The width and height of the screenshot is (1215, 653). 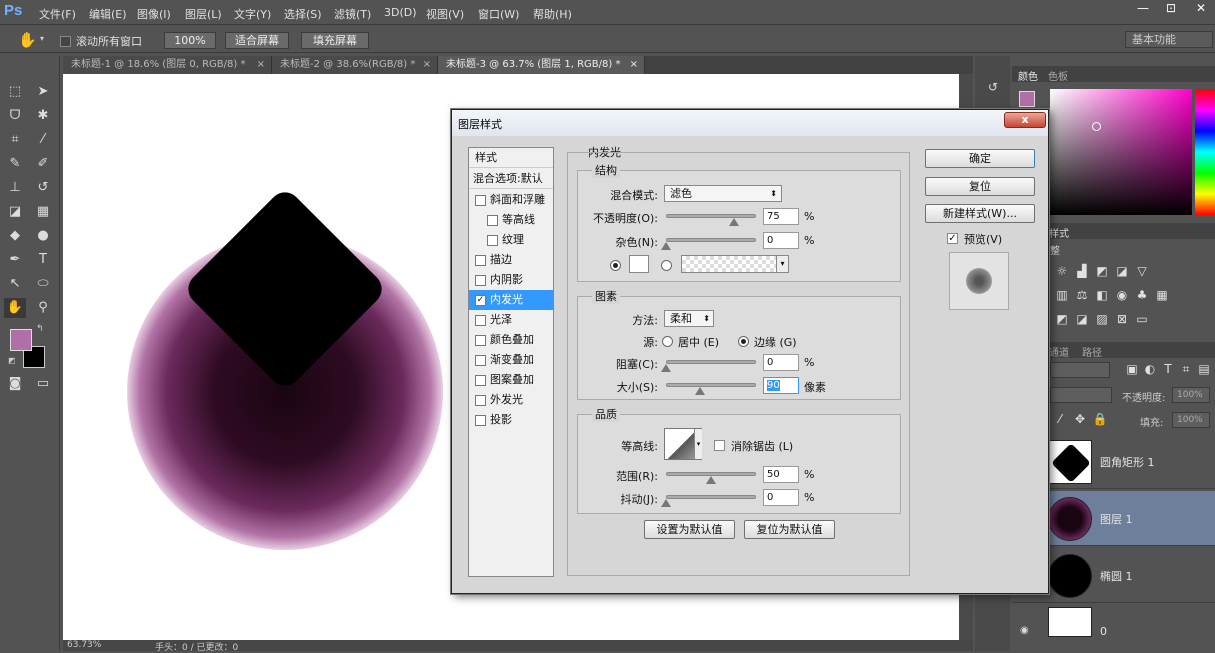 What do you see at coordinates (511, 380) in the screenshot?
I see `style-item: 图案叠加` at bounding box center [511, 380].